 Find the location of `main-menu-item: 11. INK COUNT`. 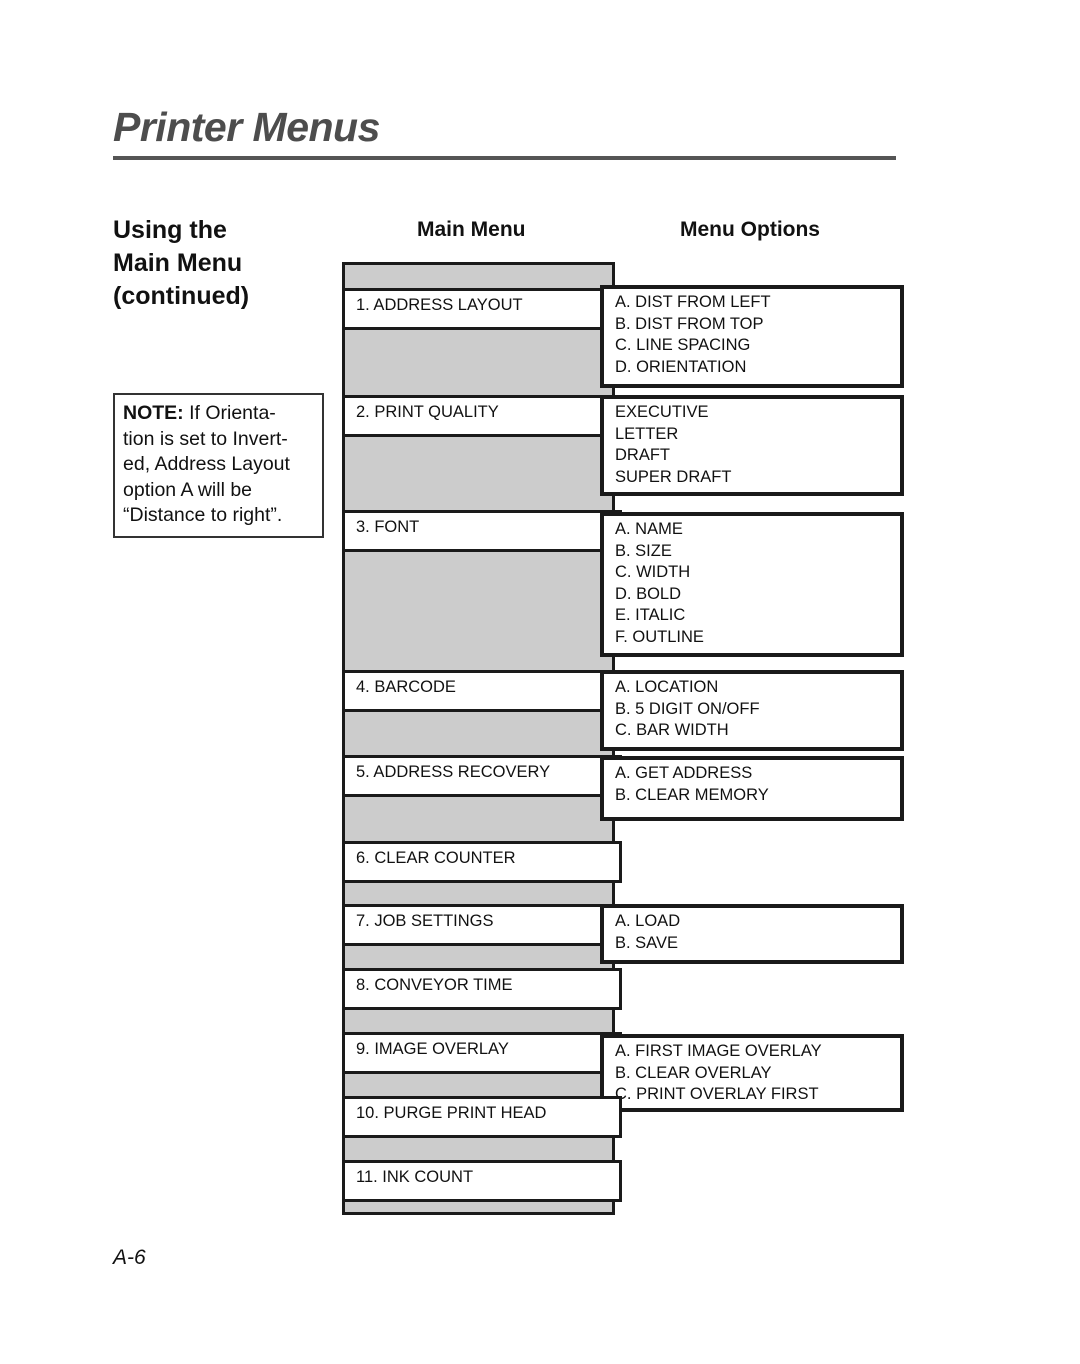

main-menu-item: 11. INK COUNT is located at coordinates (482, 1181).